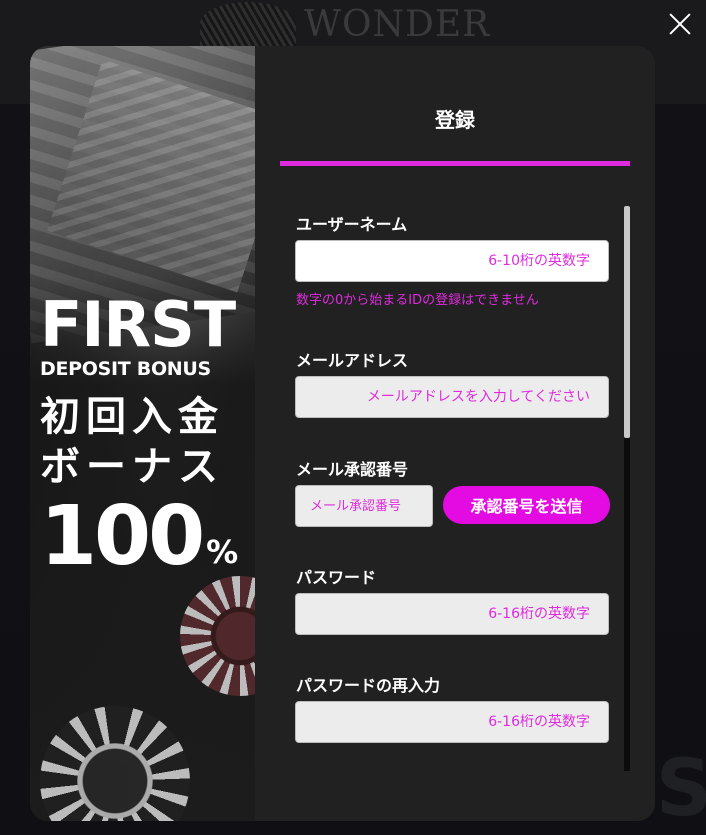 This screenshot has height=835, width=706. I want to click on form-scrollbar, so click(627, 488).